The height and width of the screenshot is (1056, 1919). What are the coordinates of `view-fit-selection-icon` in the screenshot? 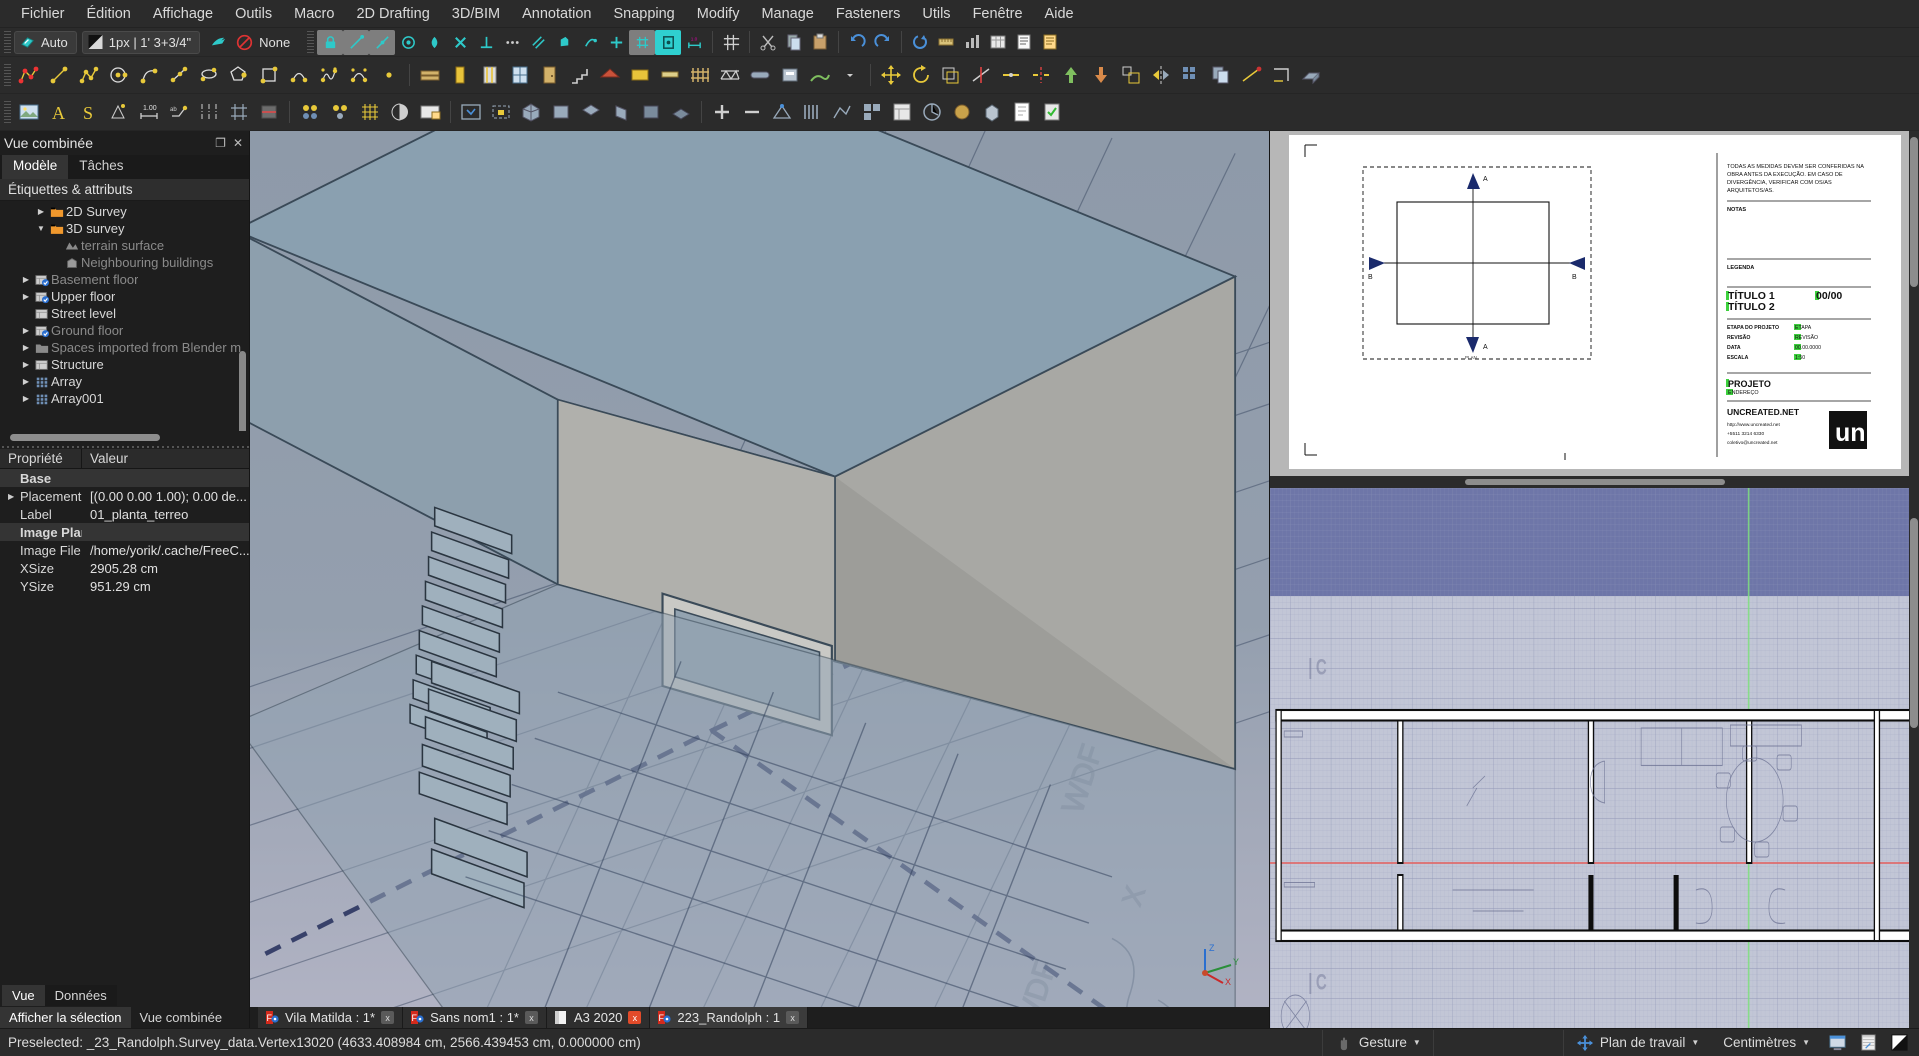 It's located at (501, 112).